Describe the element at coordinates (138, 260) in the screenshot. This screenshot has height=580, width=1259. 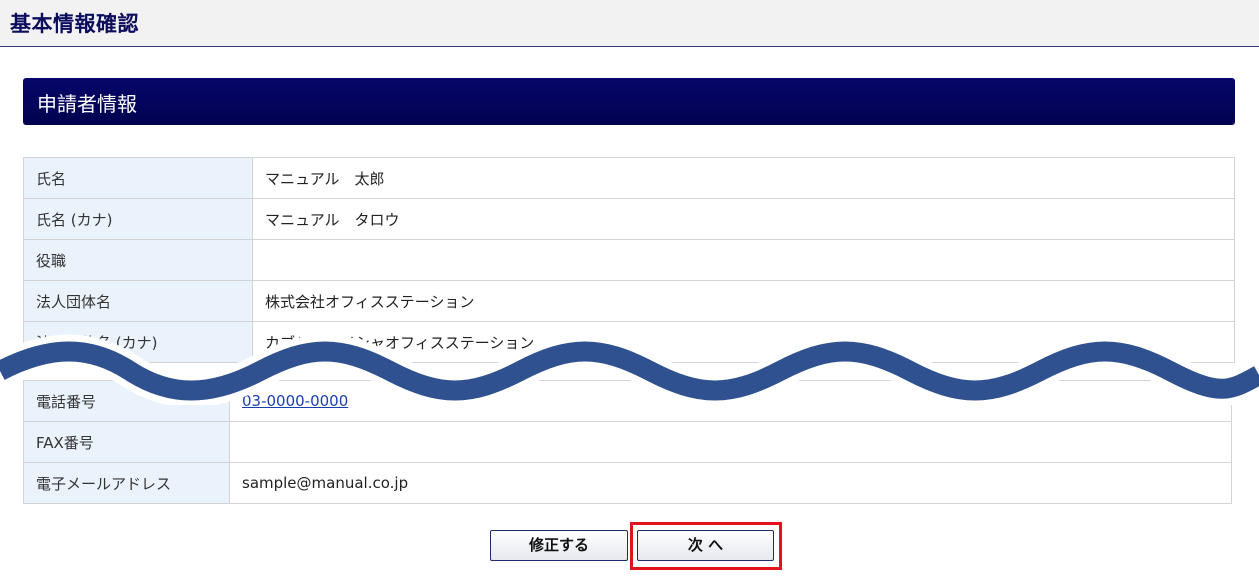
I see `field-label-position: 役職` at that location.